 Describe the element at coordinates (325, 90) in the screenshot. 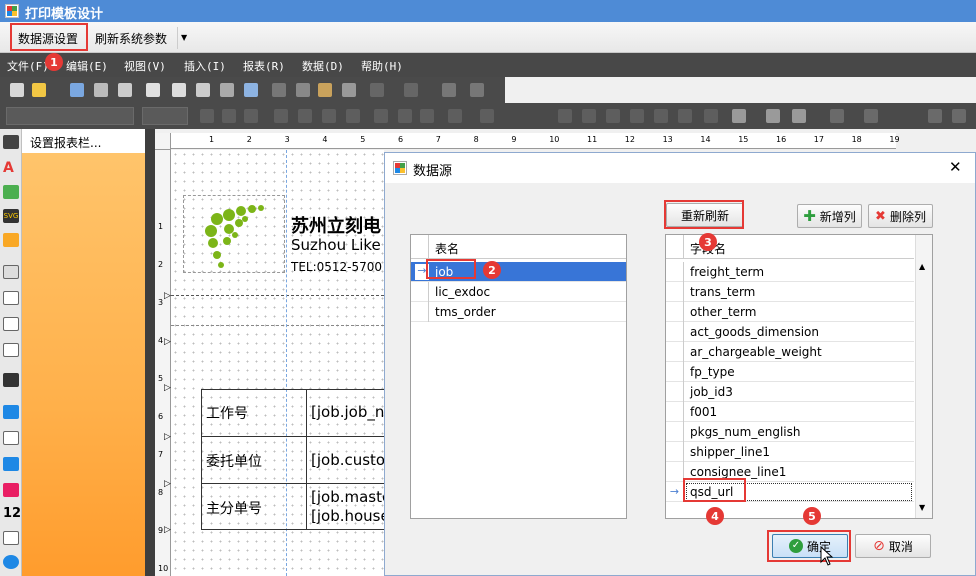

I see `paste2-icon` at that location.